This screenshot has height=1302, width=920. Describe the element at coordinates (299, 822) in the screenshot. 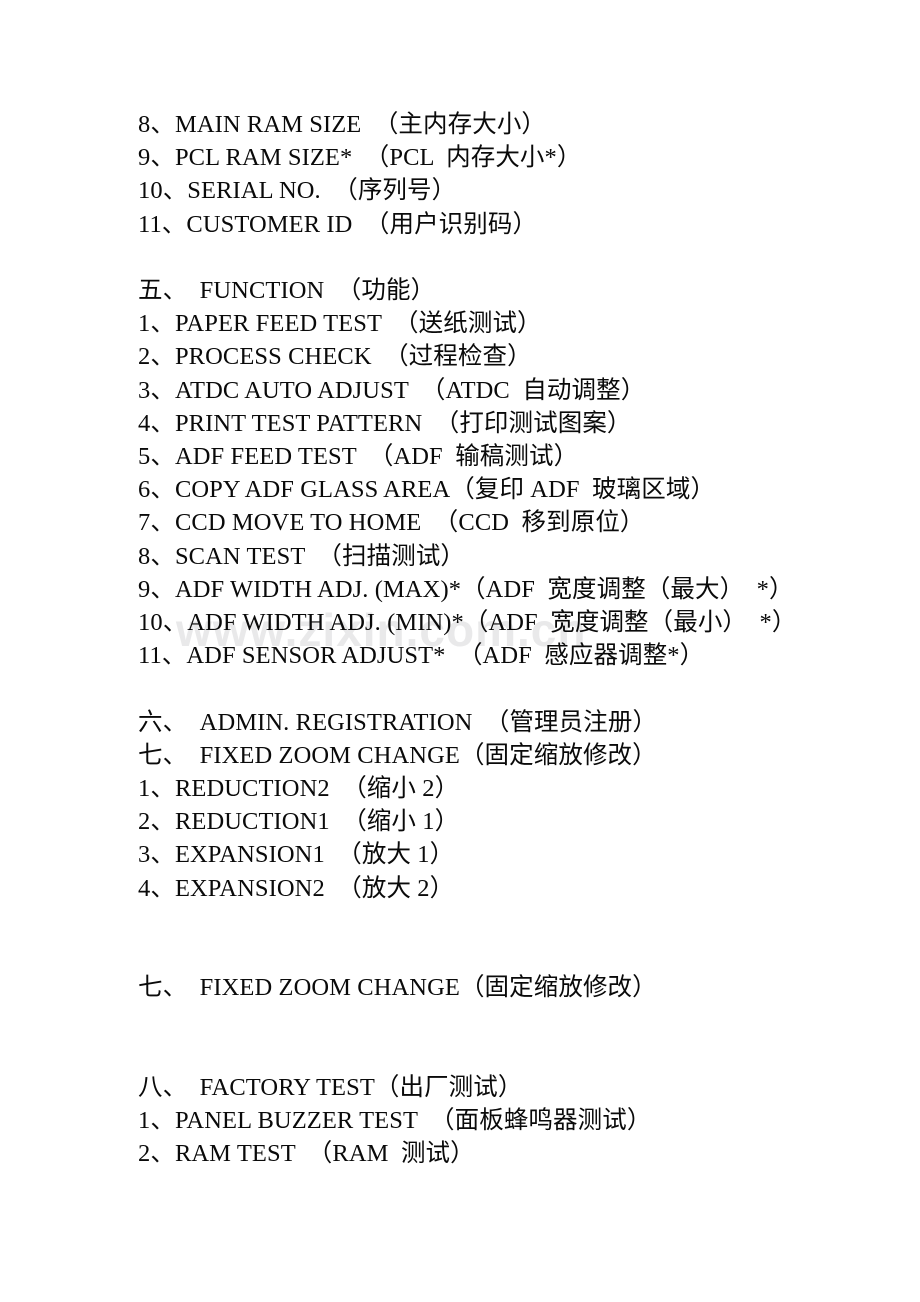

I see `menu-item-line: 2、REDUCTION1 （缩小 1）` at that location.